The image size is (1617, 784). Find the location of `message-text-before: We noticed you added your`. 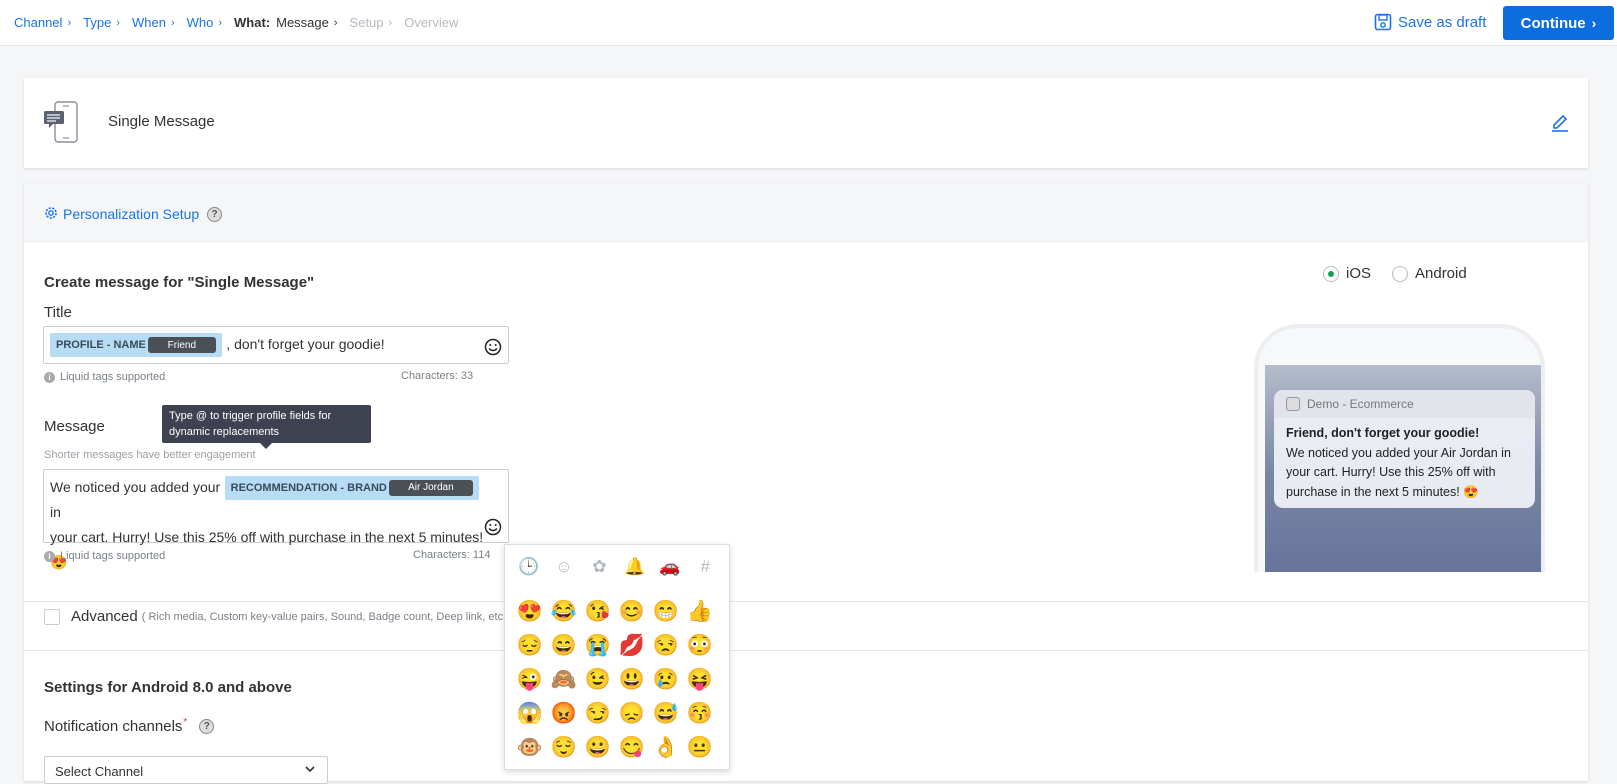

message-text-before: We noticed you added your is located at coordinates (135, 487).